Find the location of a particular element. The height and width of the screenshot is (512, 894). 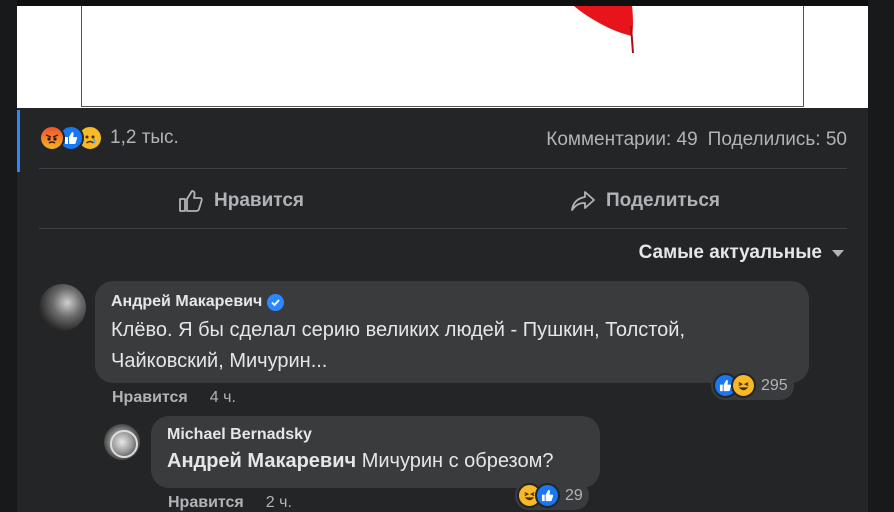

comment-author: Андрей Макаревич is located at coordinates (452, 302).